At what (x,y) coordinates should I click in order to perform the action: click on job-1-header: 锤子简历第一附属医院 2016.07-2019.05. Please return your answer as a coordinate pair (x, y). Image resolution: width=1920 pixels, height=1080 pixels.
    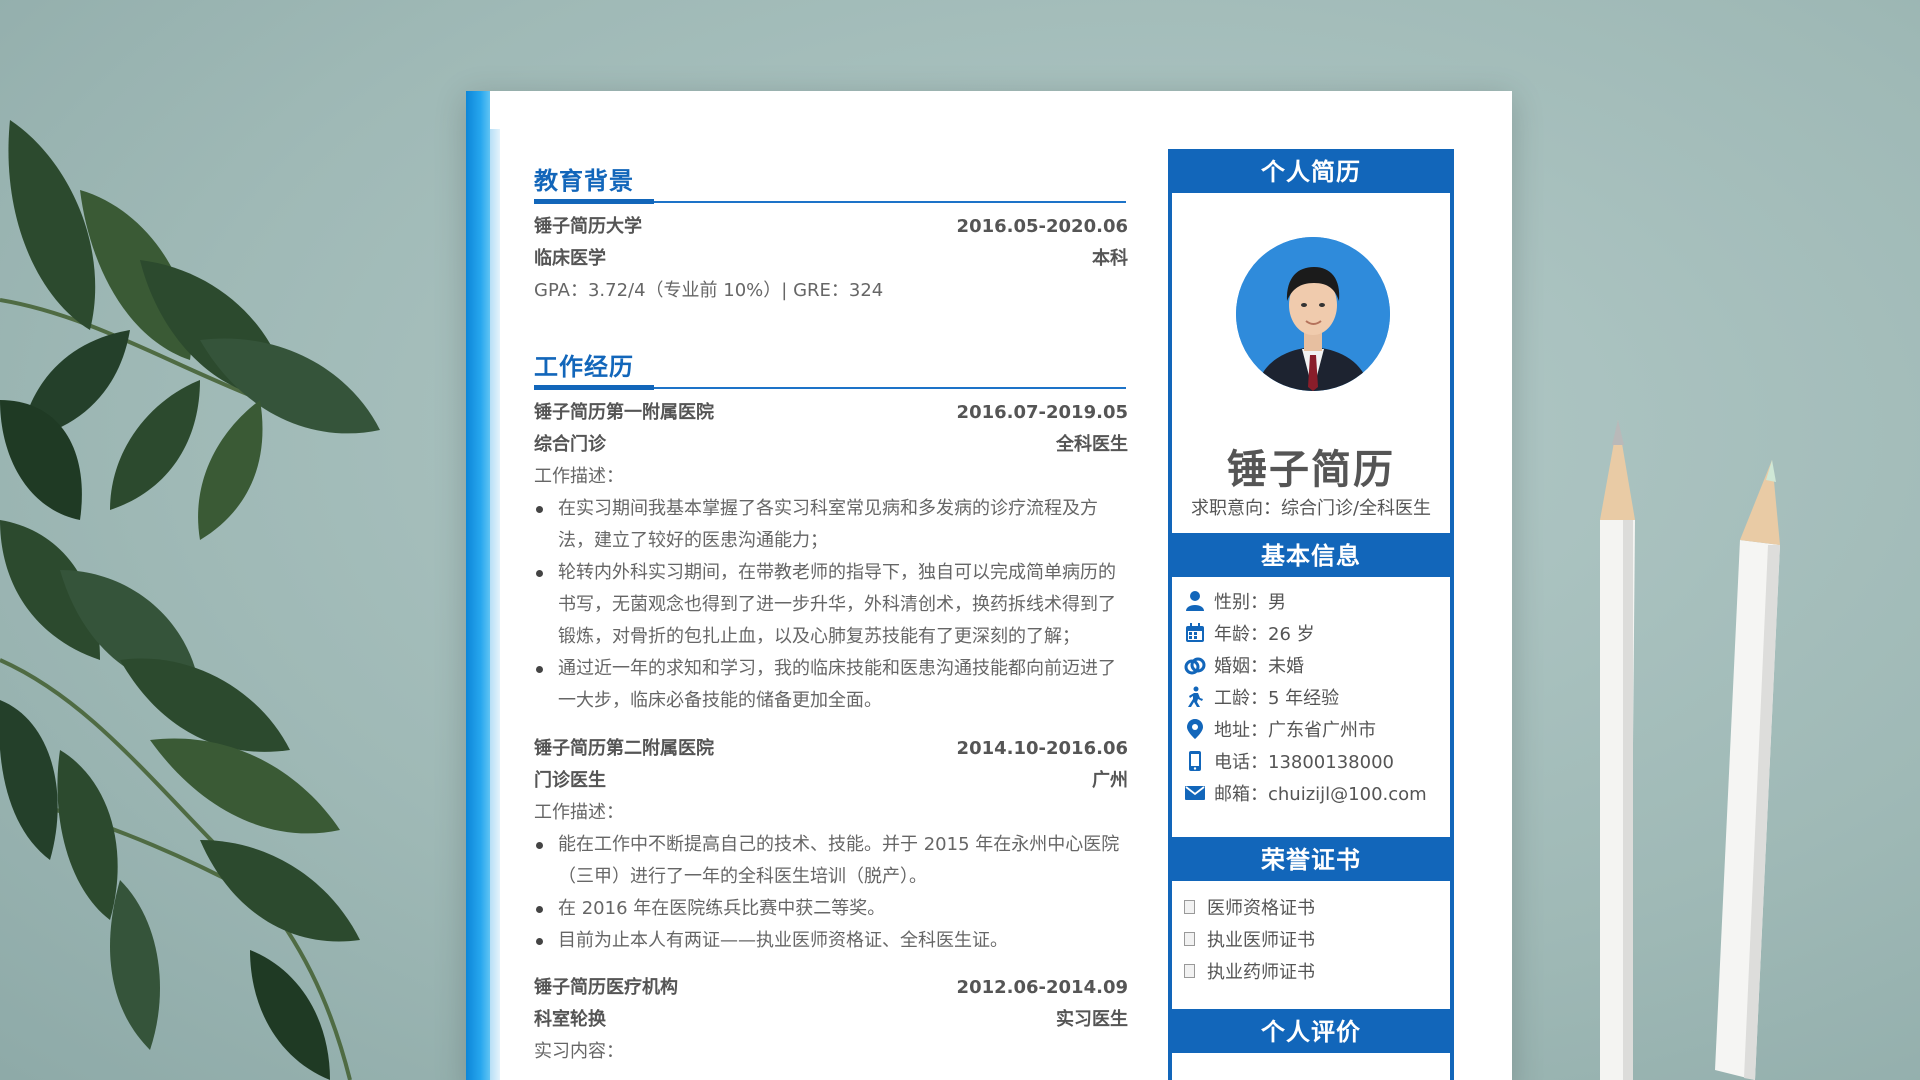
    Looking at the image, I should click on (831, 413).